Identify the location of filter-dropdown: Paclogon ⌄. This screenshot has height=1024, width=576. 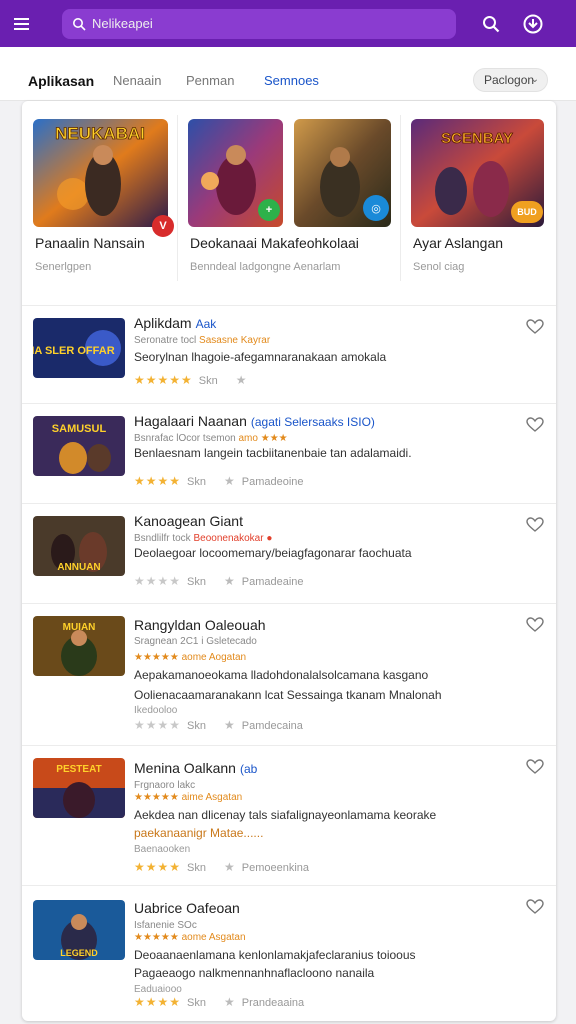
(510, 80).